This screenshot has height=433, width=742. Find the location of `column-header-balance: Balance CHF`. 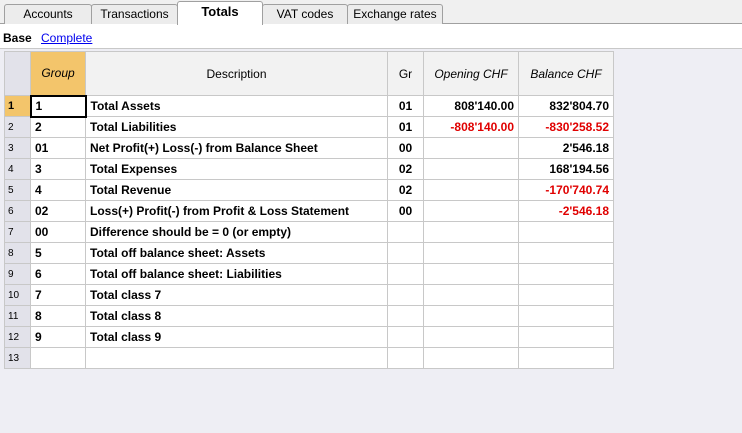

column-header-balance: Balance CHF is located at coordinates (566, 73).